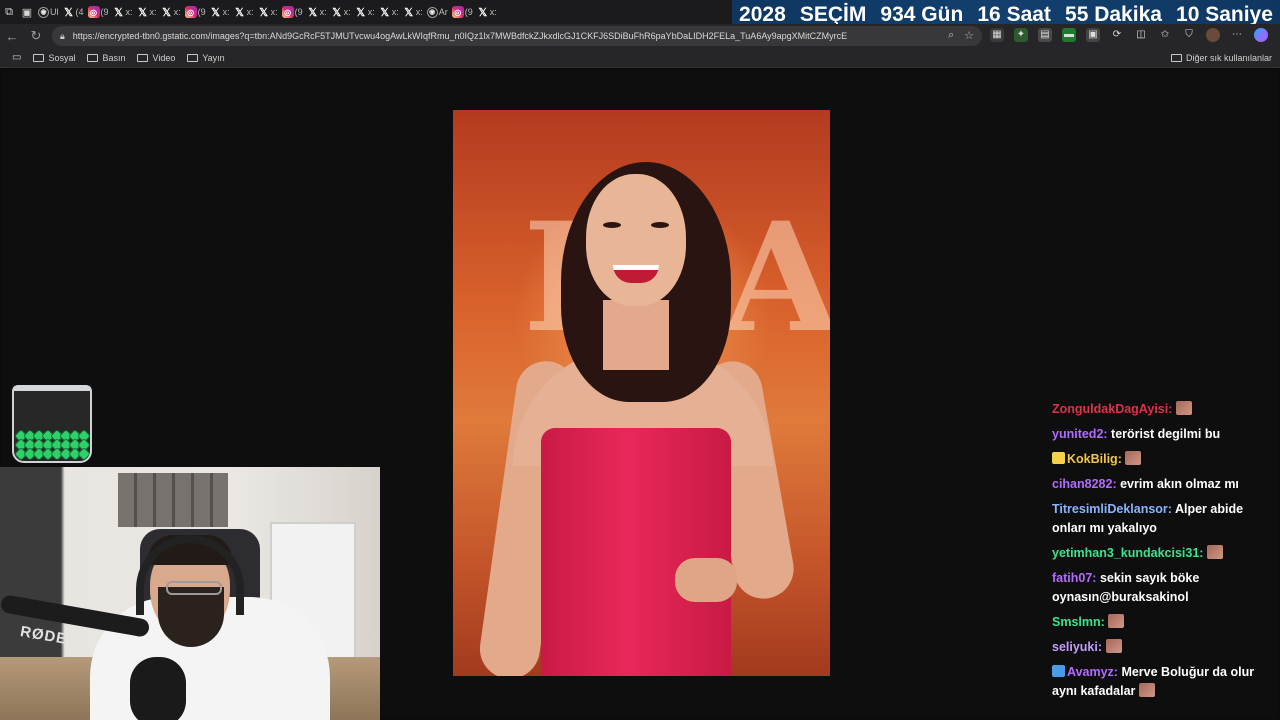 The height and width of the screenshot is (720, 1280). Describe the element at coordinates (1094, 459) in the screenshot. I see `chat-username: KokBilig:` at that location.